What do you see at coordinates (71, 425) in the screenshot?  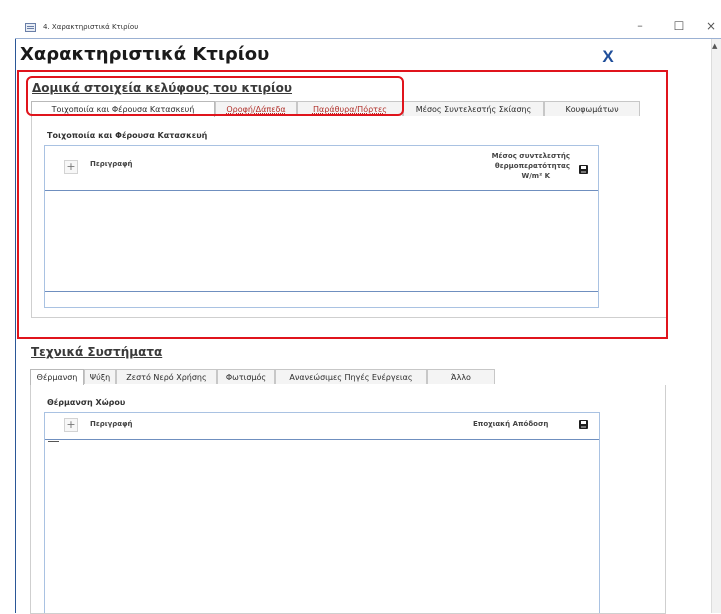 I see `add-heating-row-button: +` at bounding box center [71, 425].